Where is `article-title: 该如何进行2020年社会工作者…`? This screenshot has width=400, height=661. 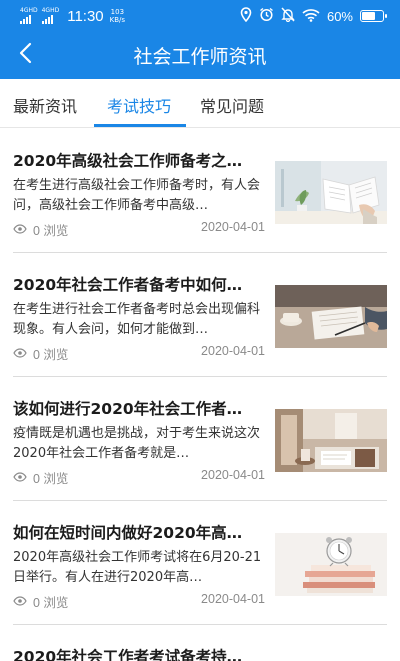
article-title: 该如何进行2020年社会工作者… is located at coordinates (128, 409).